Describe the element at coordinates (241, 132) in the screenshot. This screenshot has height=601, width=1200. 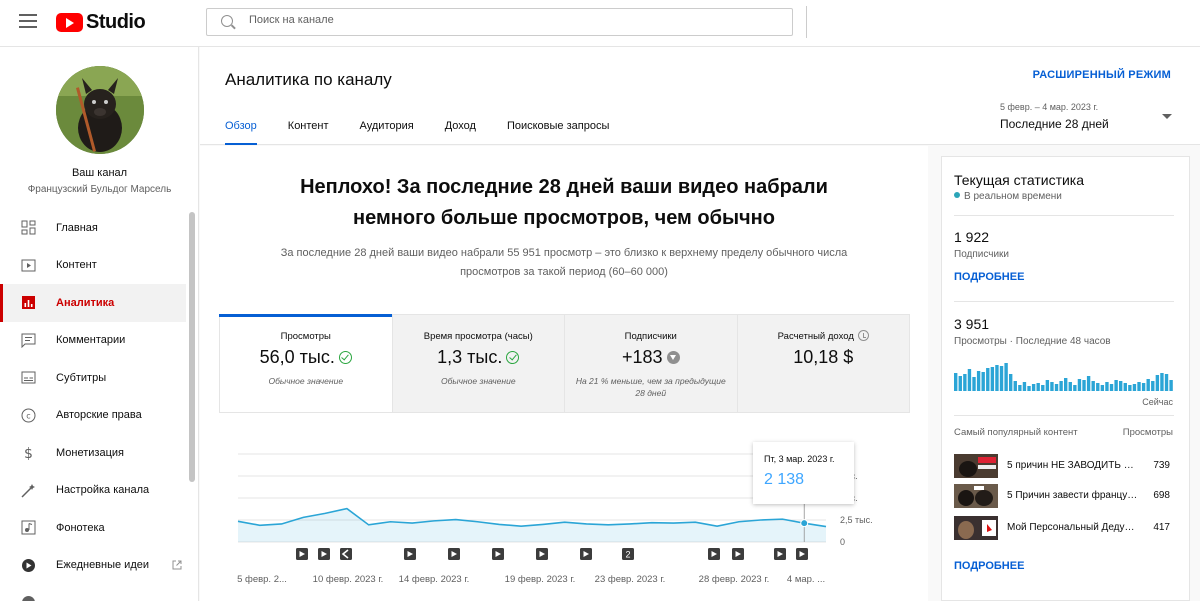
I see `tab-overview: Обзор` at that location.